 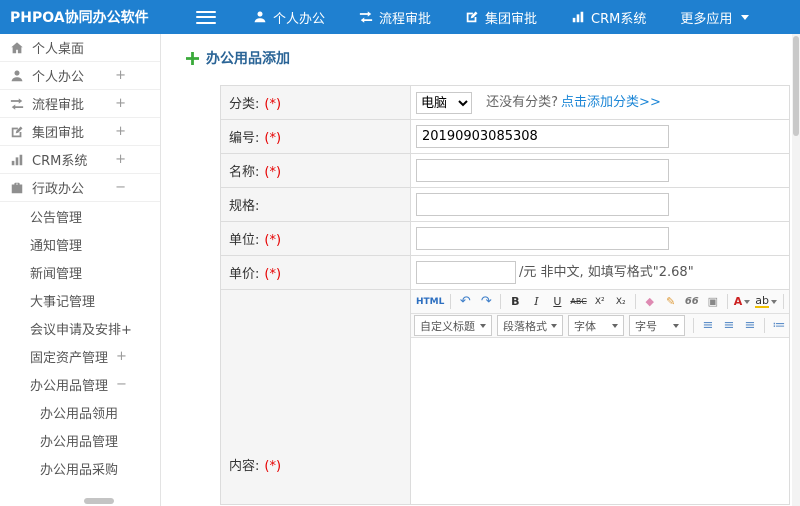 I want to click on align-right-button: ≡, so click(x=750, y=326).